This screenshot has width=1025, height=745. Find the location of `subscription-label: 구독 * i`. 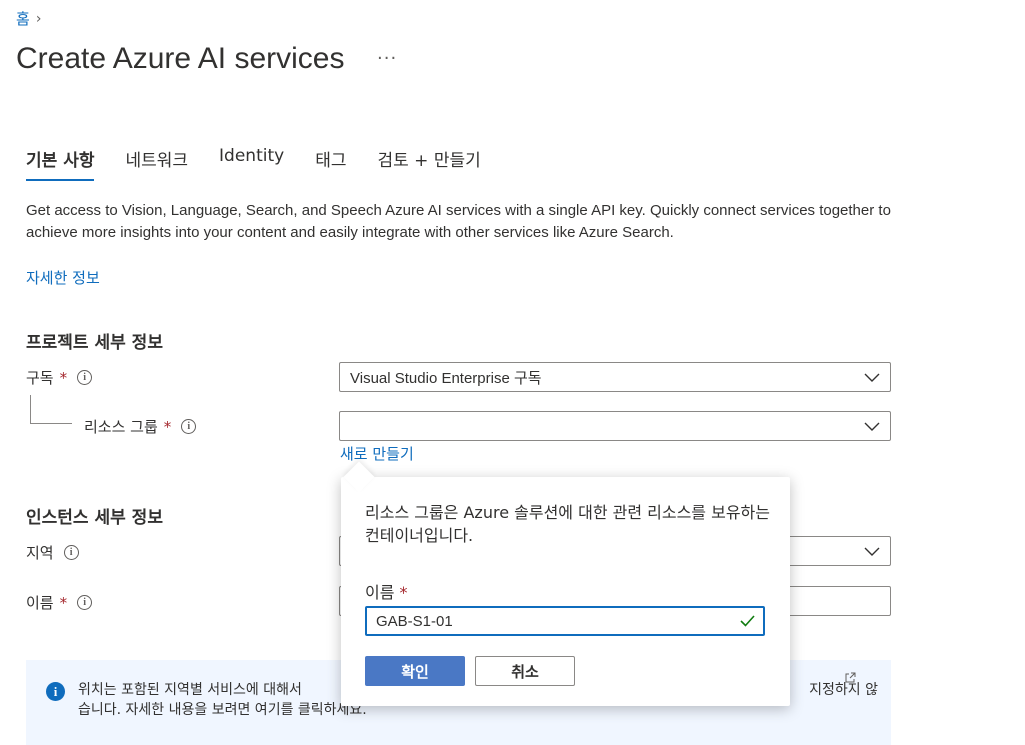

subscription-label: 구독 * i is located at coordinates (59, 377).